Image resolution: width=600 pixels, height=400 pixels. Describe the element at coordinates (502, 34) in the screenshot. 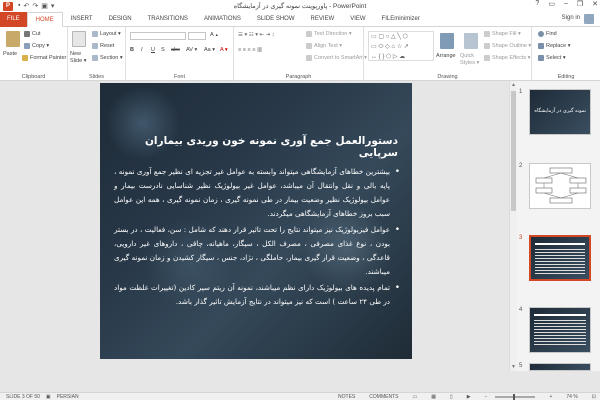

I see `shape-fill-button: Shape Fill ▾` at that location.